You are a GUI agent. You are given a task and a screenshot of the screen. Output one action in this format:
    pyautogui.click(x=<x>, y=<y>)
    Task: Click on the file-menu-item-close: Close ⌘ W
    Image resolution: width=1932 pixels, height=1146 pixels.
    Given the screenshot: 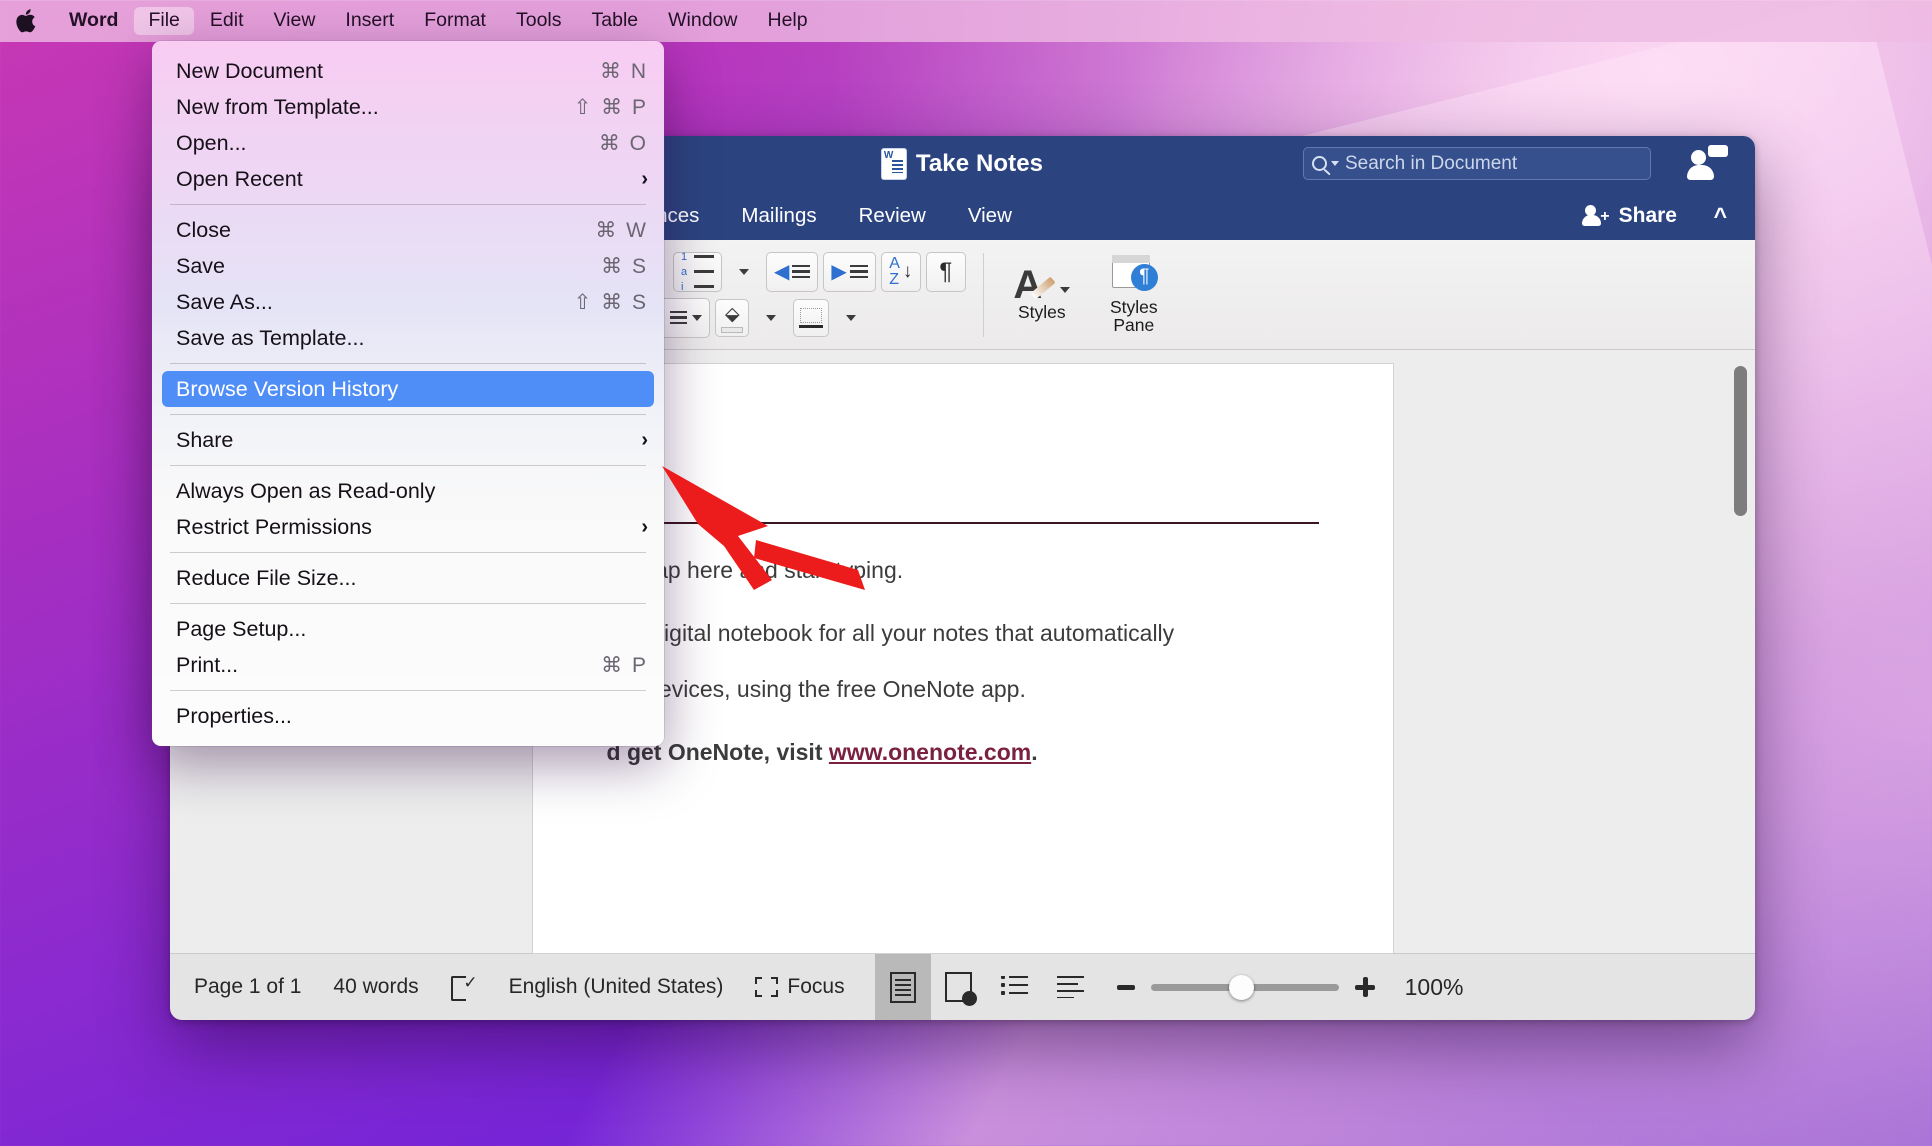 What is the action you would take?
    pyautogui.click(x=408, y=230)
    